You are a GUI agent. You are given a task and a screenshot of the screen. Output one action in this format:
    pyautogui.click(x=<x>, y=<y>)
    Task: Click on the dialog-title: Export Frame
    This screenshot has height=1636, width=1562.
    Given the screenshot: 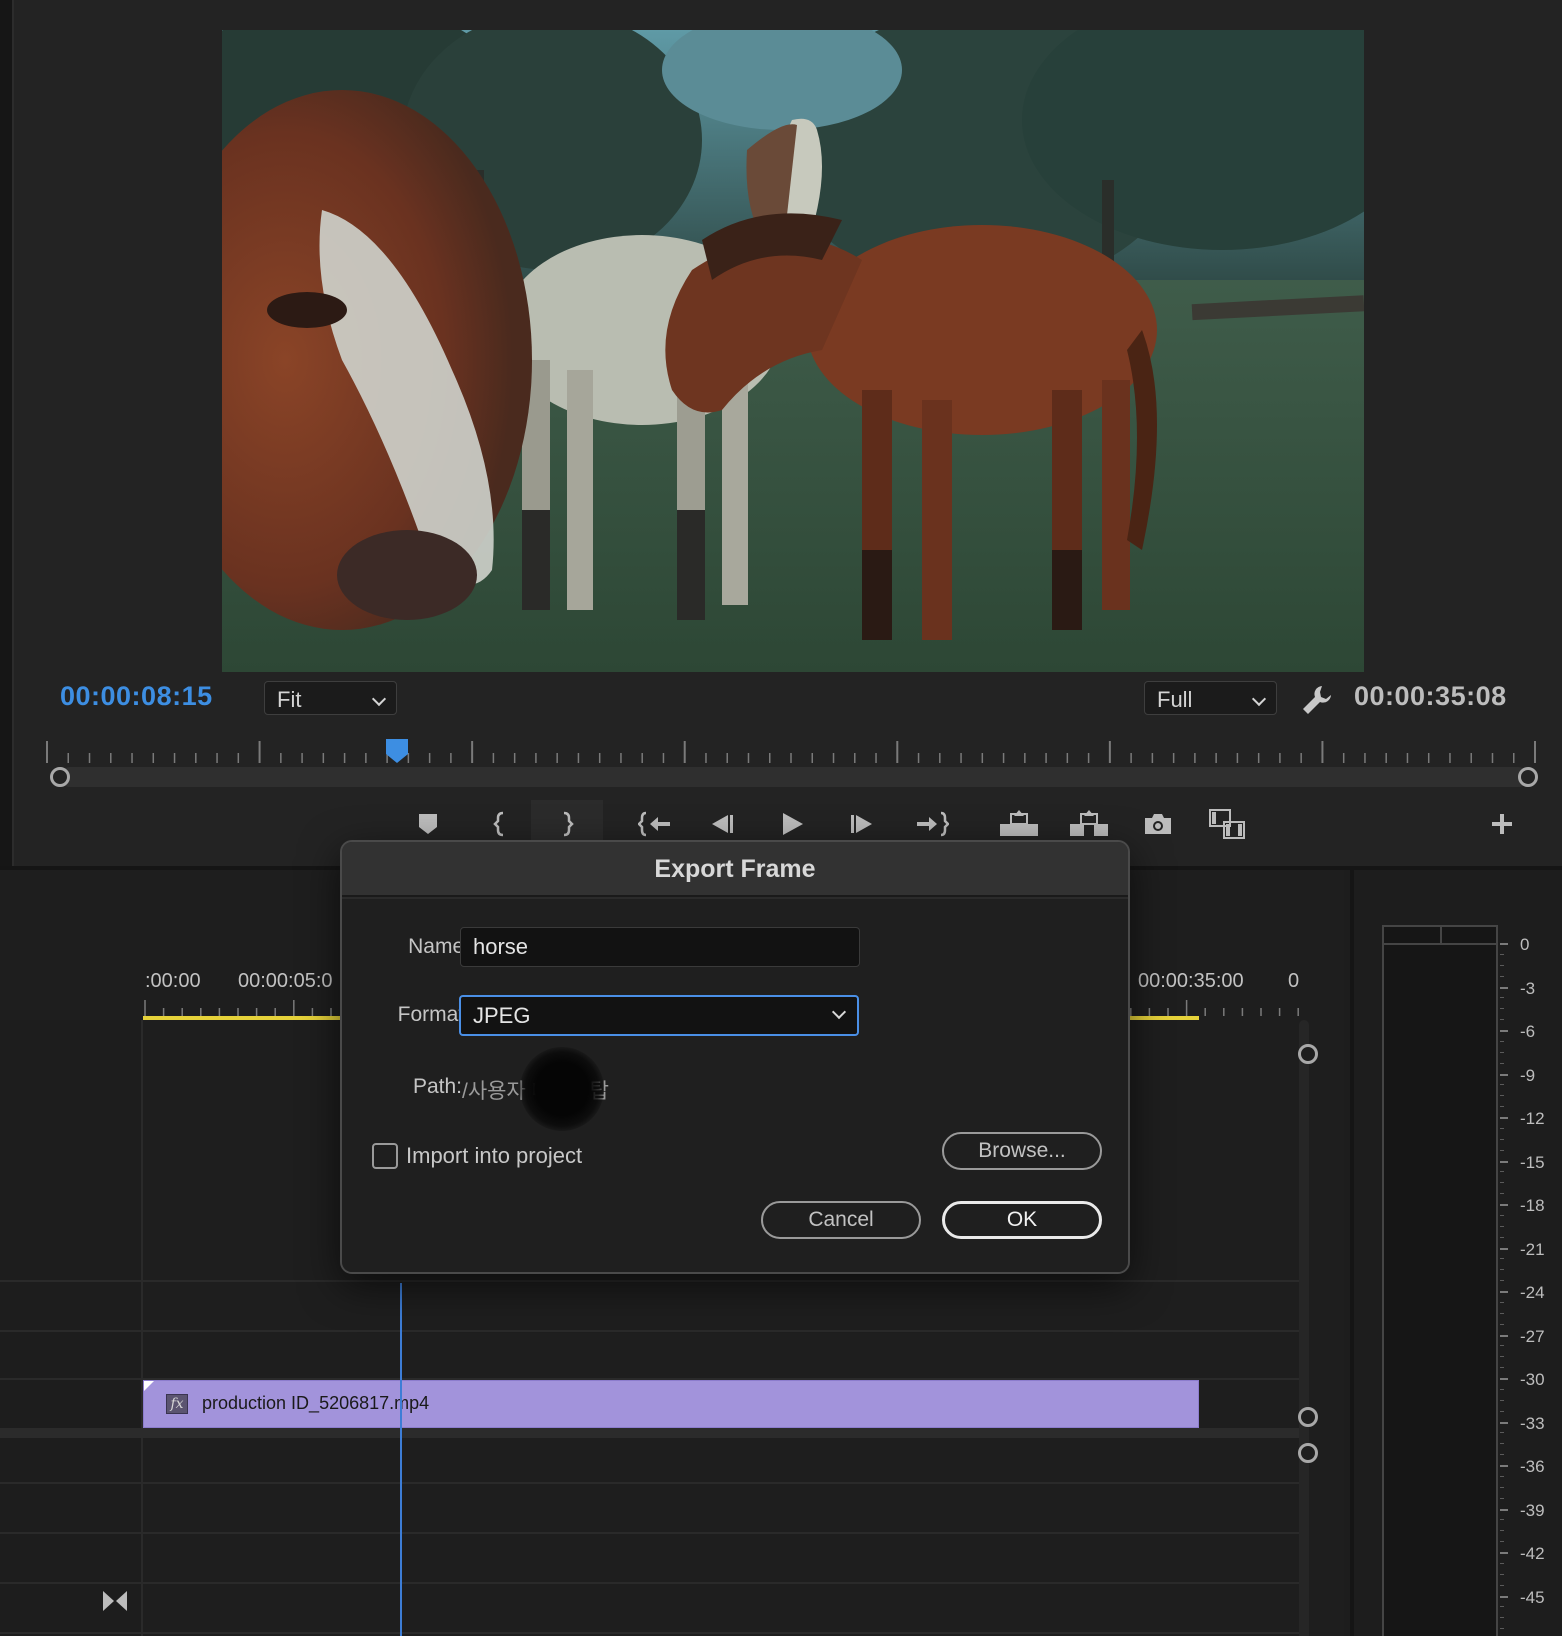 What is the action you would take?
    pyautogui.click(x=735, y=869)
    